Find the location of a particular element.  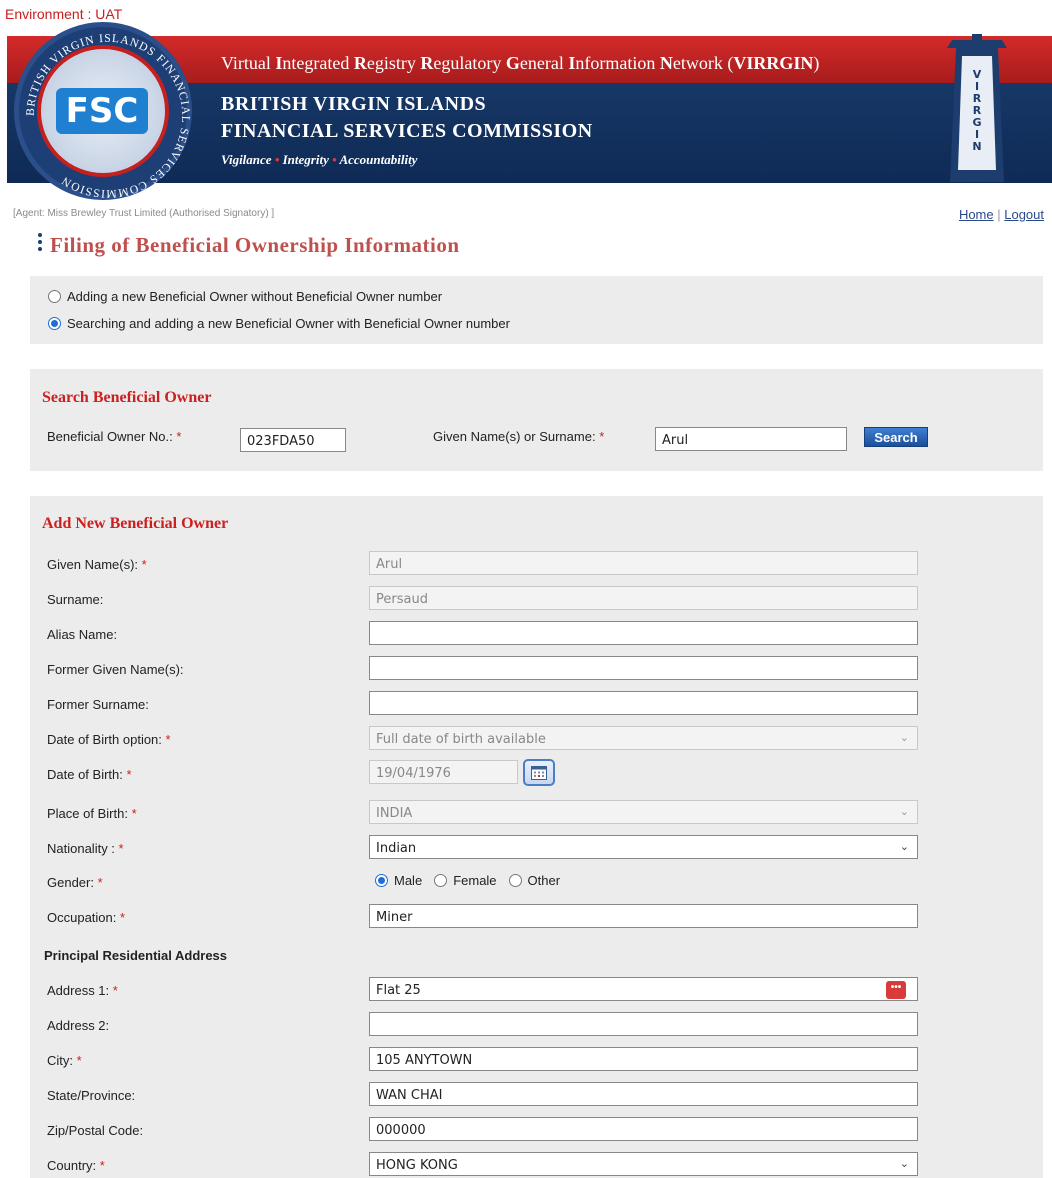

add-owner-section-title: Add New Beneficial Owner is located at coordinates (135, 523).